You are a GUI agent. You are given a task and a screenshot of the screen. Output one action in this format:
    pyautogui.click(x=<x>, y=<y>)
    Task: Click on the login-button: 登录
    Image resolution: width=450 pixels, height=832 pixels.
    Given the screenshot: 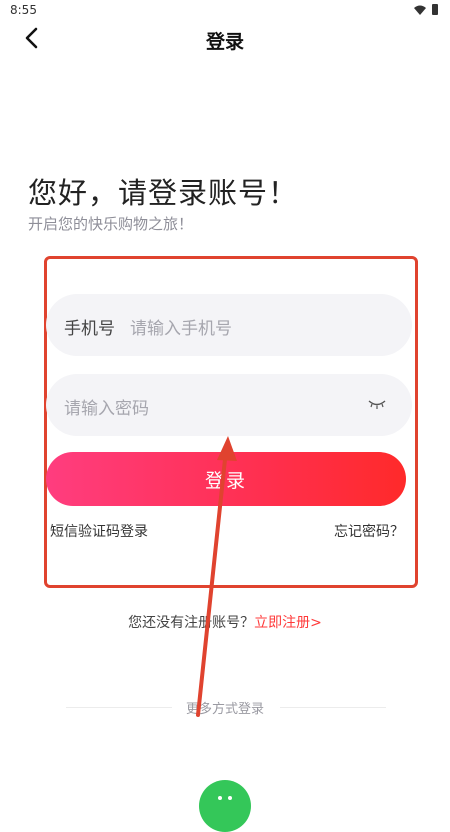 What is the action you would take?
    pyautogui.click(x=226, y=479)
    